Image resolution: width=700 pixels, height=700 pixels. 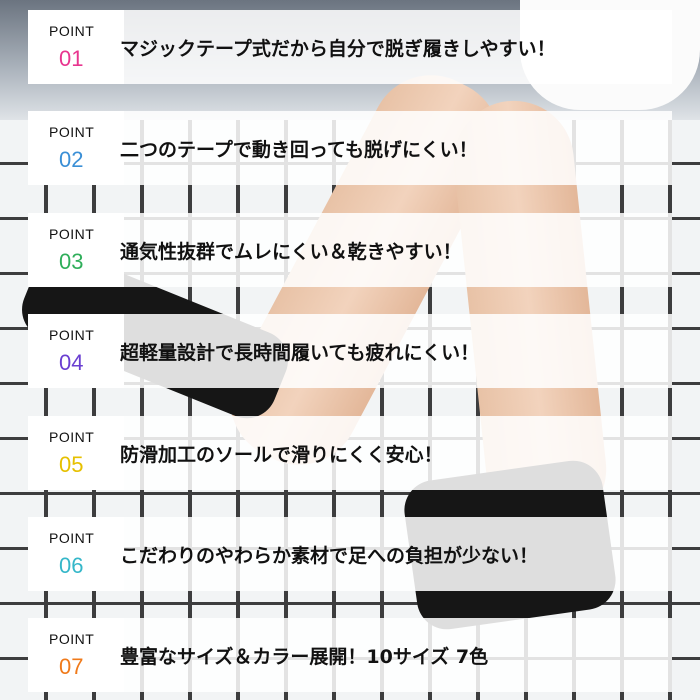 I want to click on point-badge: POINT 03, so click(x=76, y=250).